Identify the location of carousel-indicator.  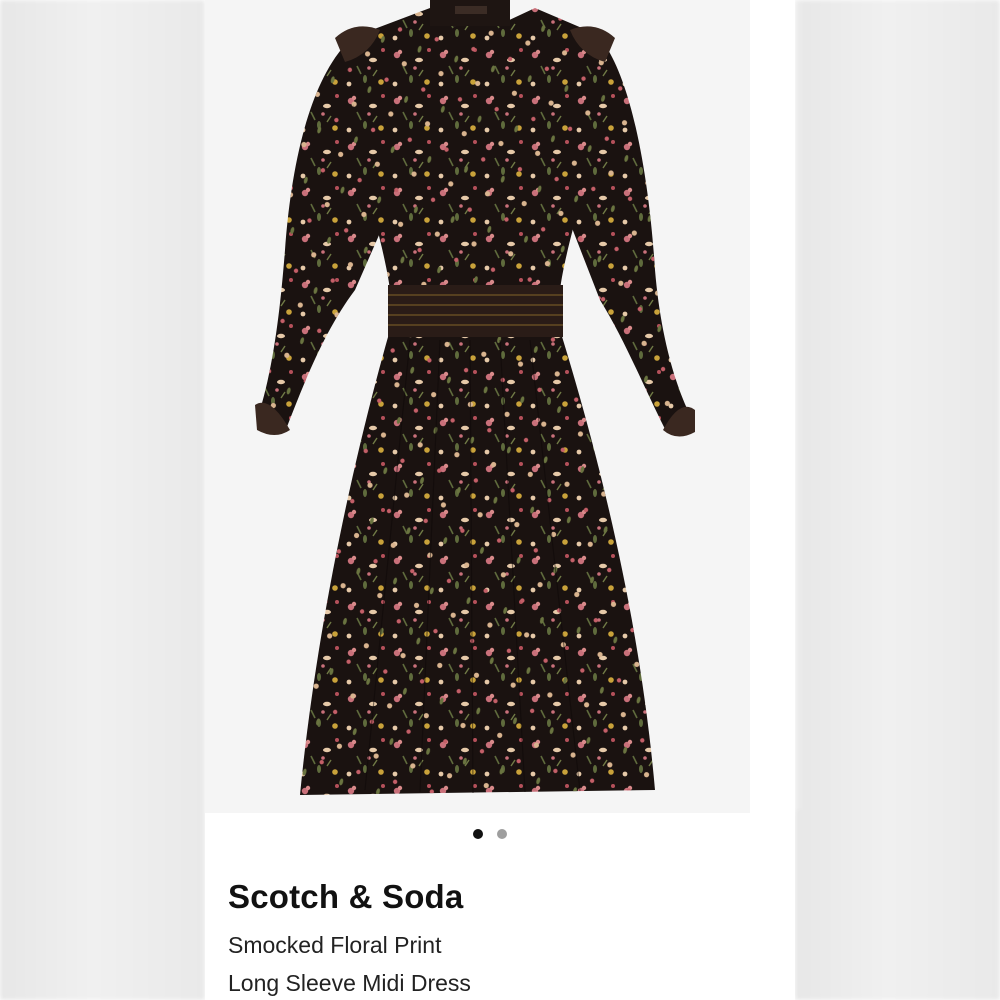
(500, 834).